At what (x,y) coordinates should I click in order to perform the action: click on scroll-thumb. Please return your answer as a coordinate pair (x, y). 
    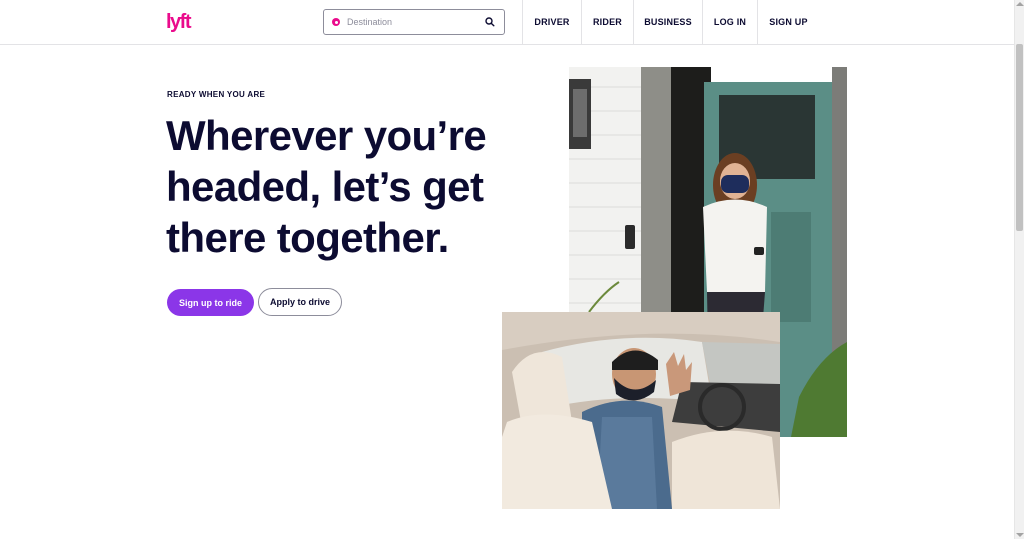
    Looking at the image, I should click on (1019, 137).